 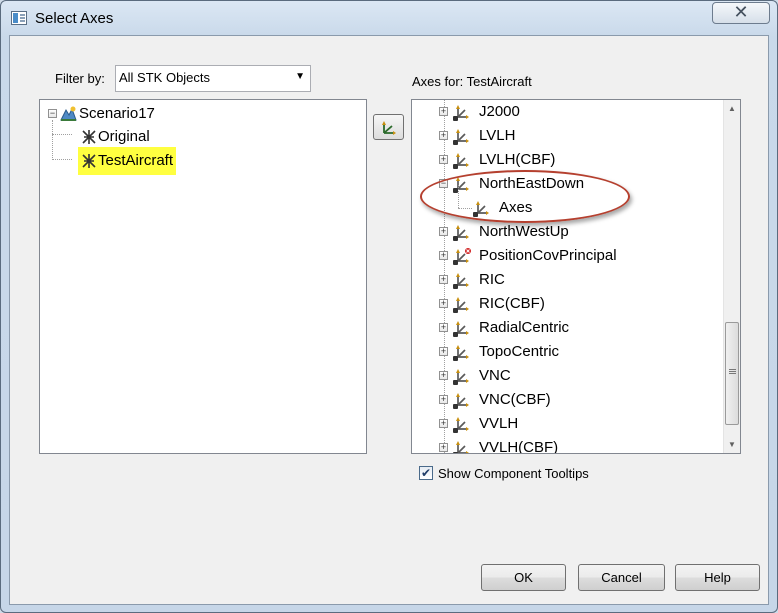 I want to click on axes-tree-node-label: TopoCentric, so click(x=519, y=351).